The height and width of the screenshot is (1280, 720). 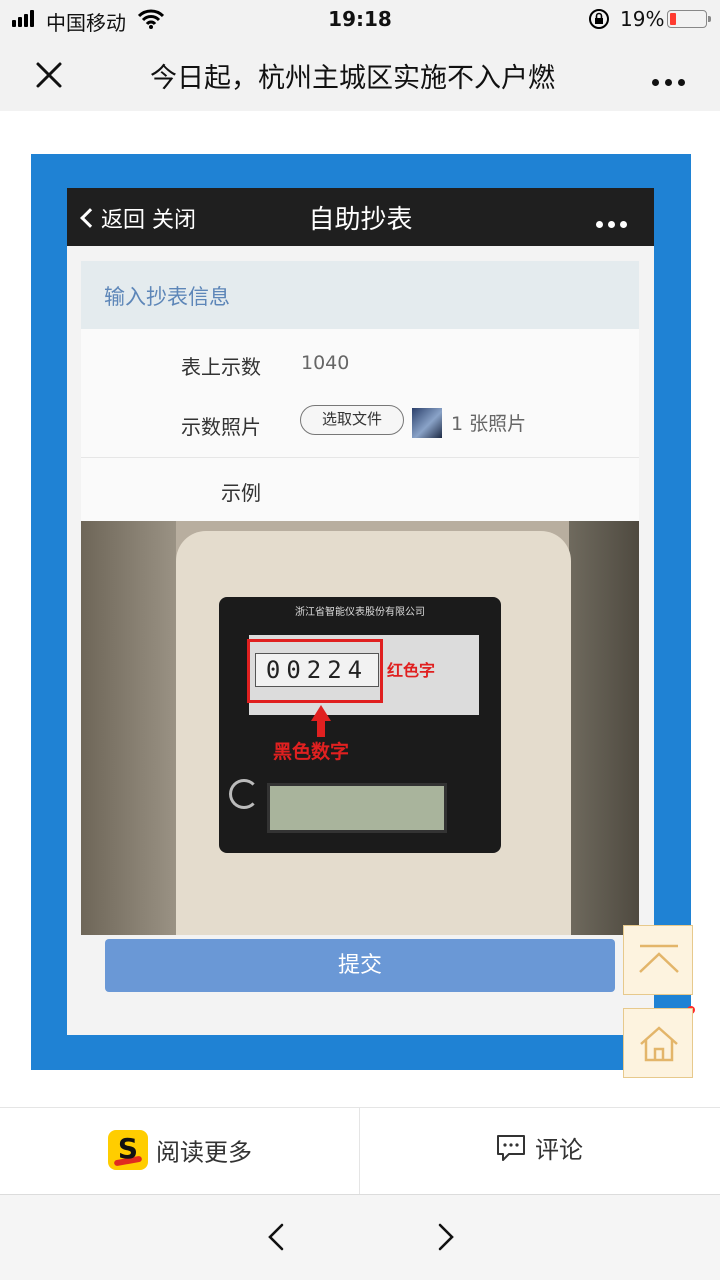 What do you see at coordinates (357, 808) in the screenshot?
I see `meter-lcd` at bounding box center [357, 808].